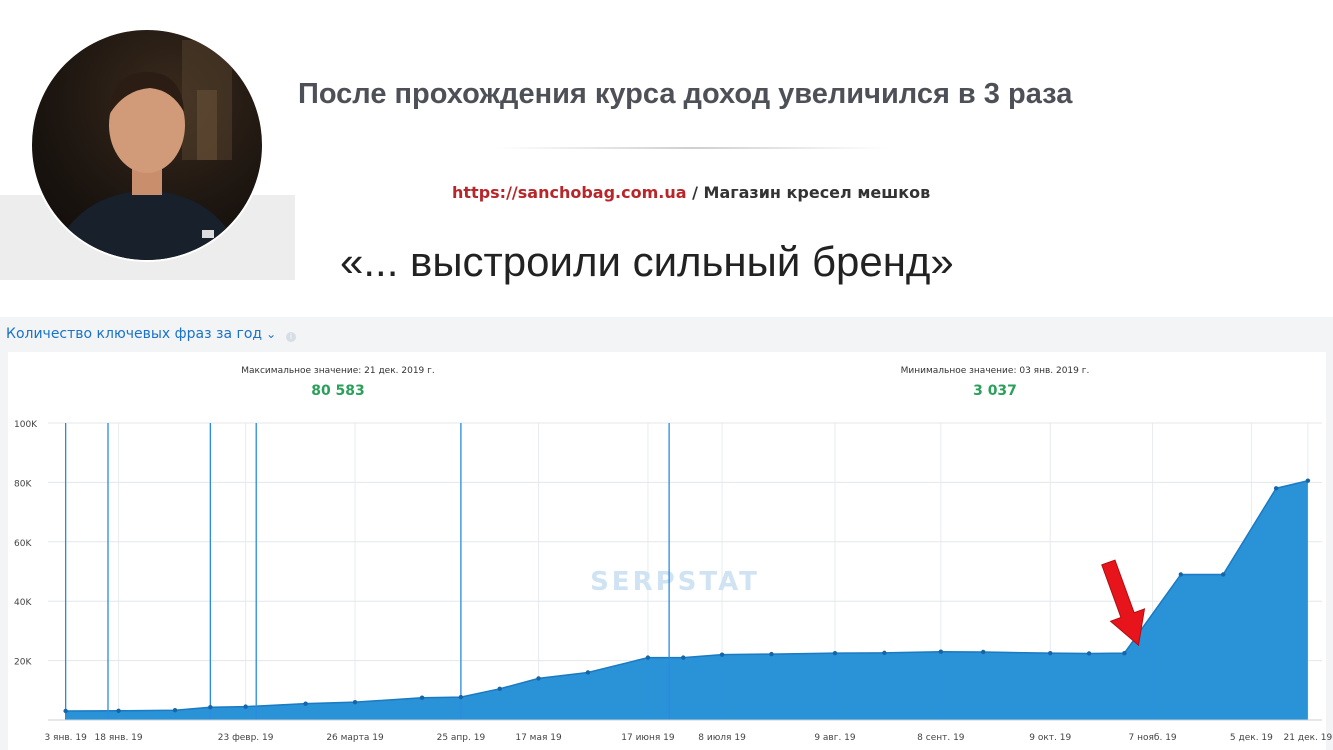  Describe the element at coordinates (23, 663) in the screenshot. I see `y-tick-label: 20K` at that location.